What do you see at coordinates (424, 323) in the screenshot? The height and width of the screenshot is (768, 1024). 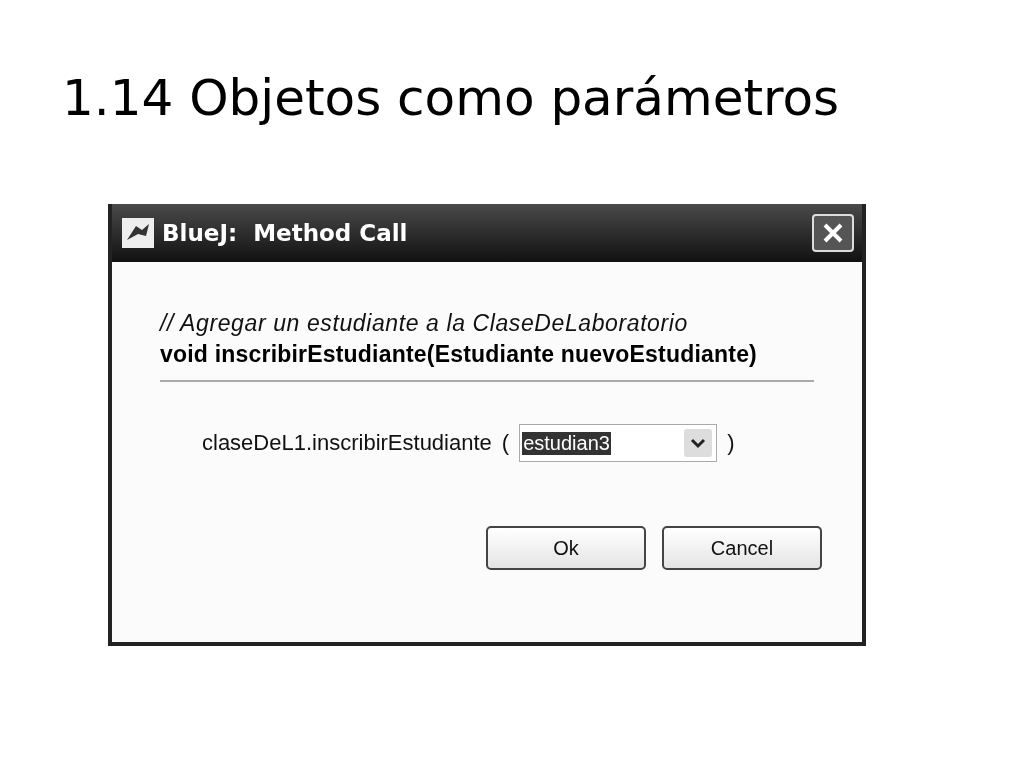 I see `method-comment: // Agregar un estudiante a la ClaseDeLaboratorio` at bounding box center [424, 323].